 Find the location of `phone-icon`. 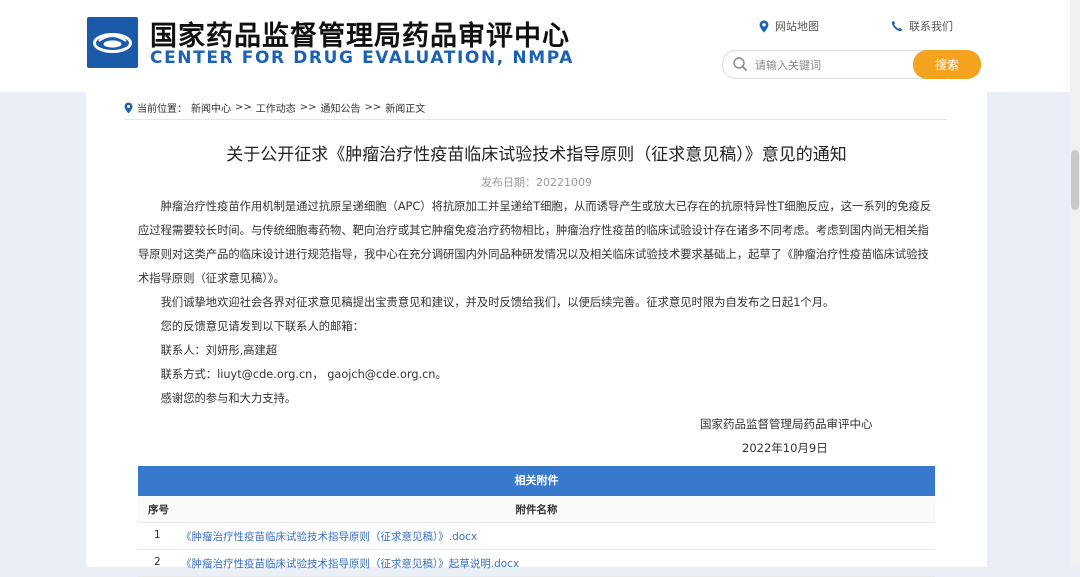

phone-icon is located at coordinates (897, 26).